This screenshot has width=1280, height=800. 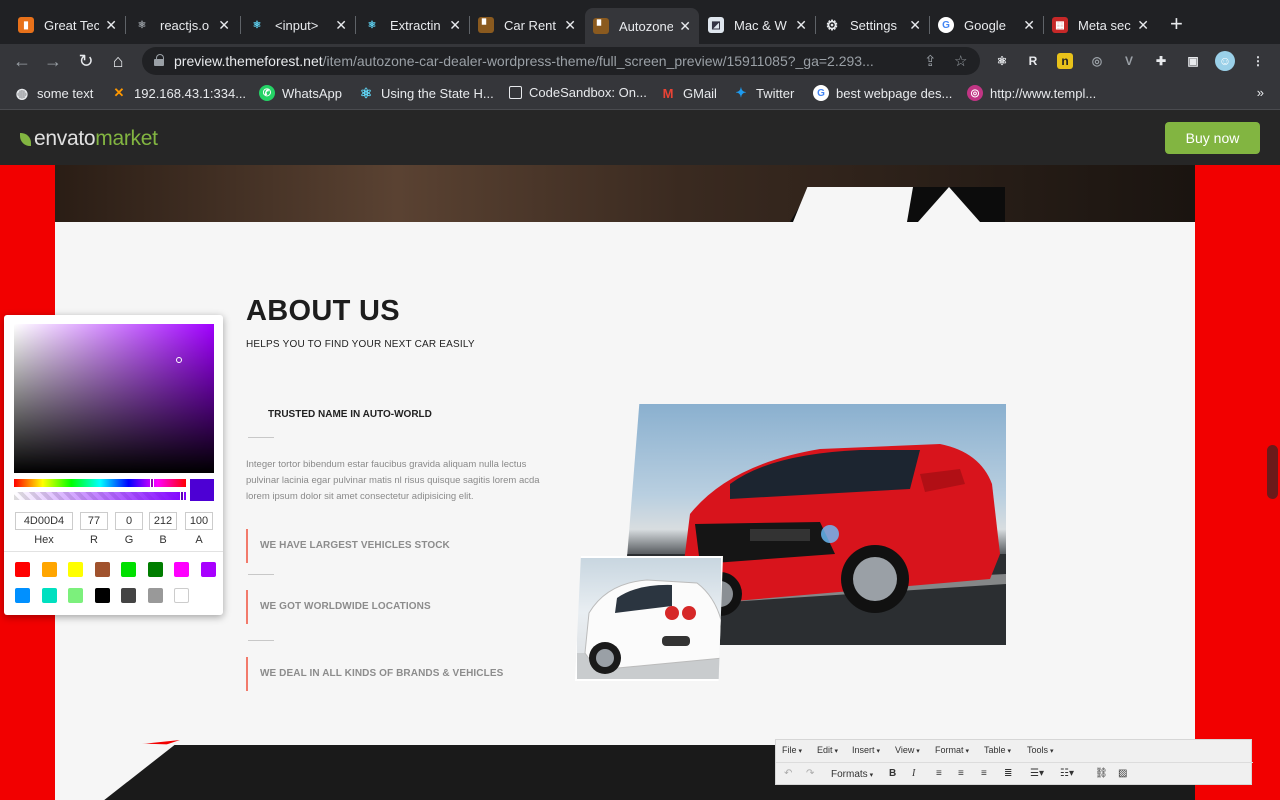 I want to click on green-input, so click(x=129, y=521).